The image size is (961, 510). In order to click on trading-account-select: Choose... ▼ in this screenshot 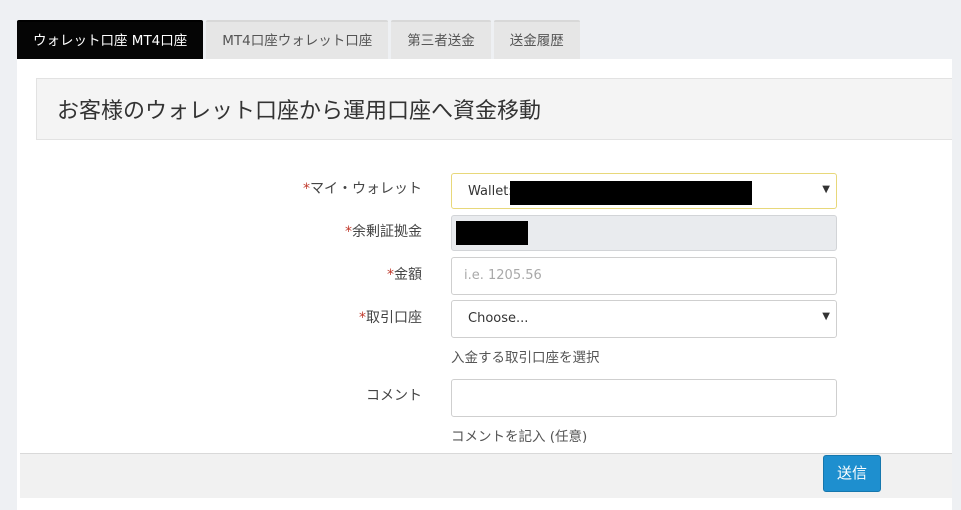, I will do `click(644, 319)`.